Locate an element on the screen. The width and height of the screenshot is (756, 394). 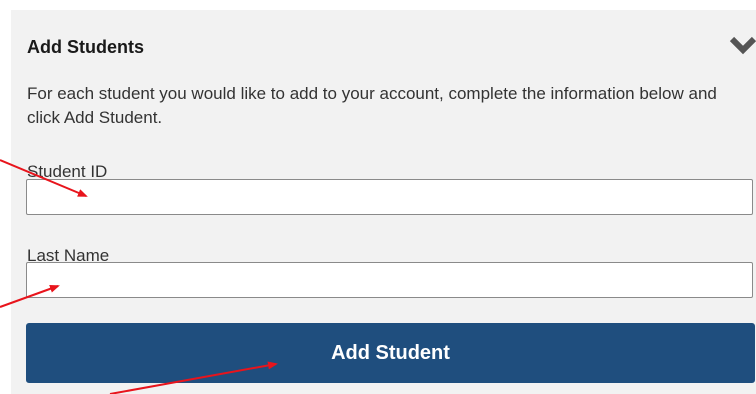
chevron-down-icon is located at coordinates (742, 45).